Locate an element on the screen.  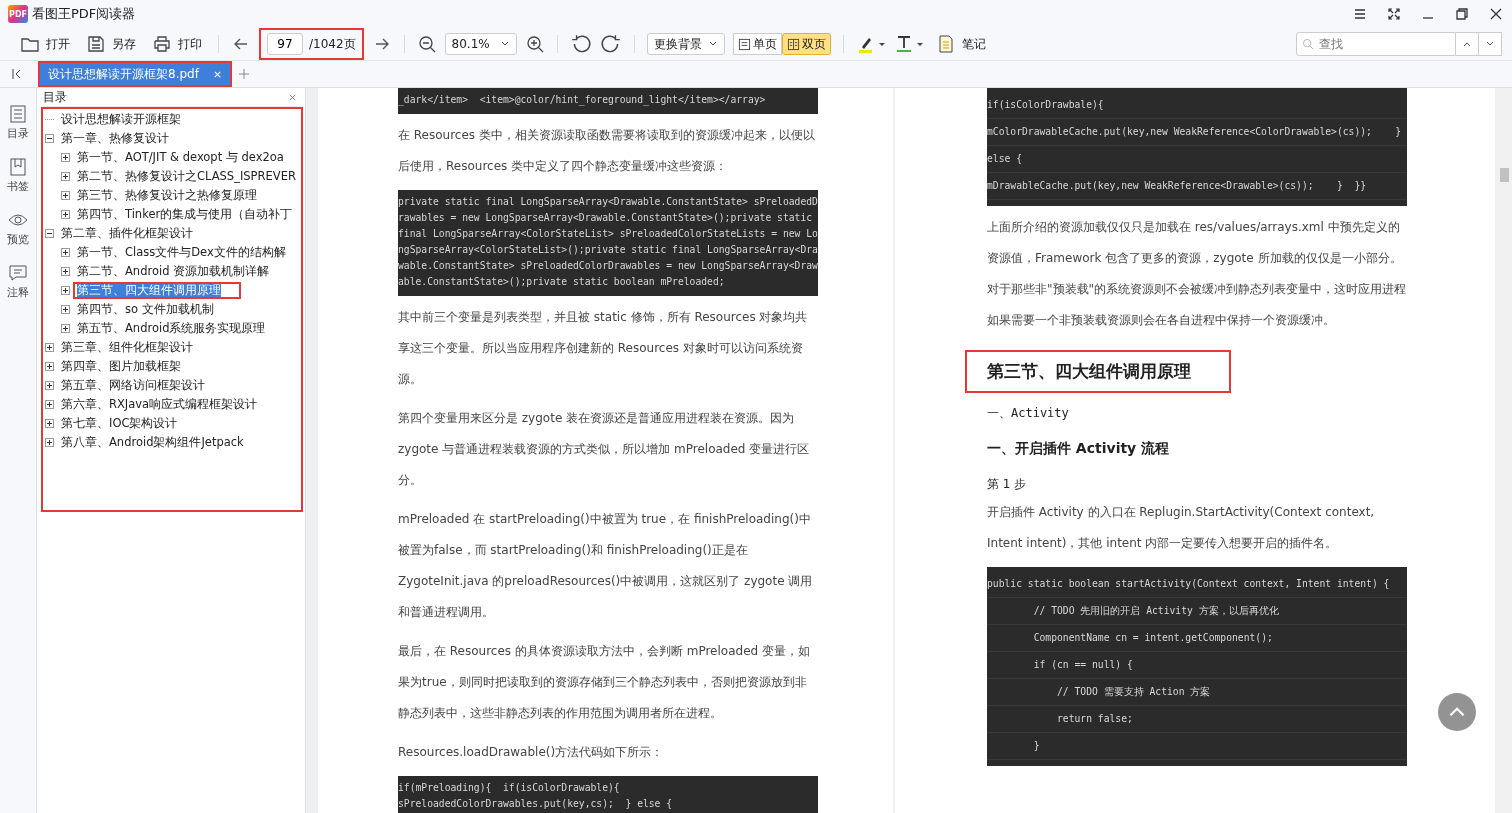
bookmark-panel-button: 书签 is located at coordinates (18, 175).